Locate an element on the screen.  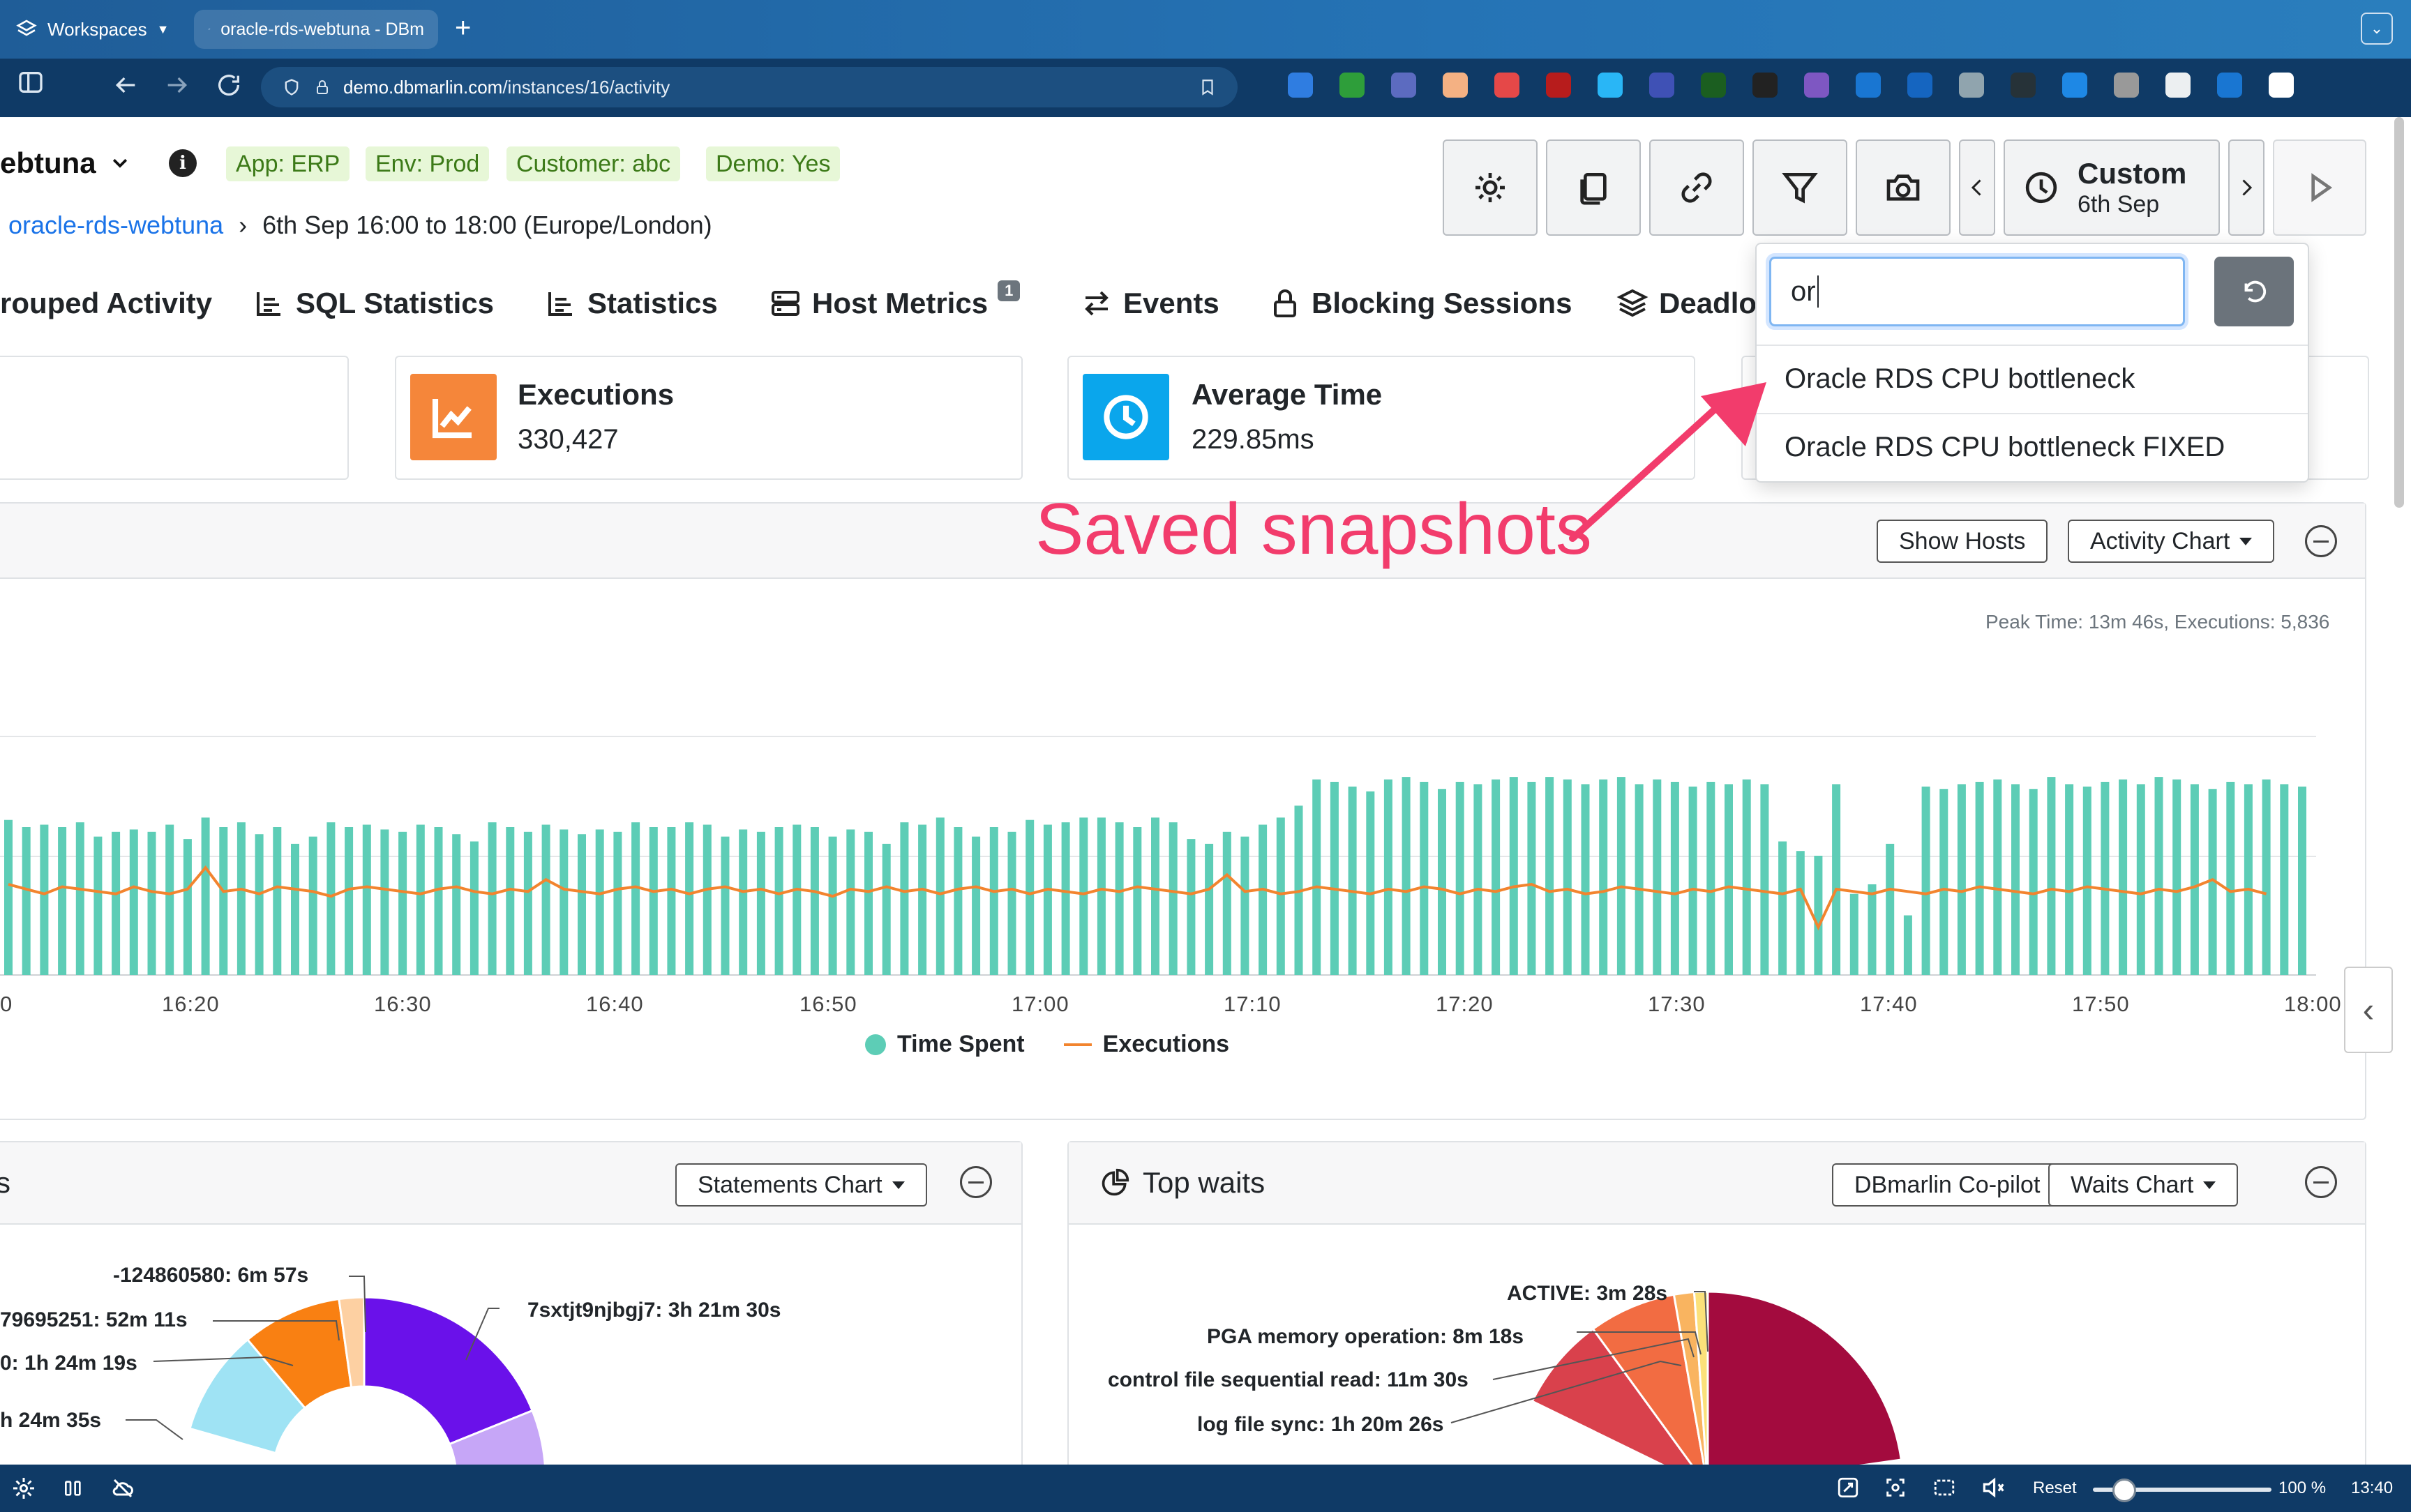
legend-executions: Executions is located at coordinates (1166, 1044).